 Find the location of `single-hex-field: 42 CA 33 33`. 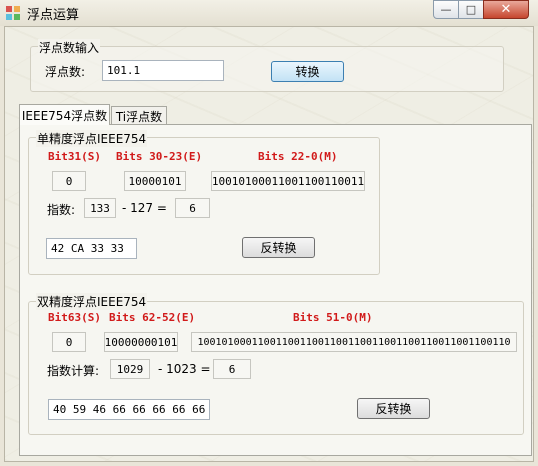

single-hex-field: 42 CA 33 33 is located at coordinates (91, 248).